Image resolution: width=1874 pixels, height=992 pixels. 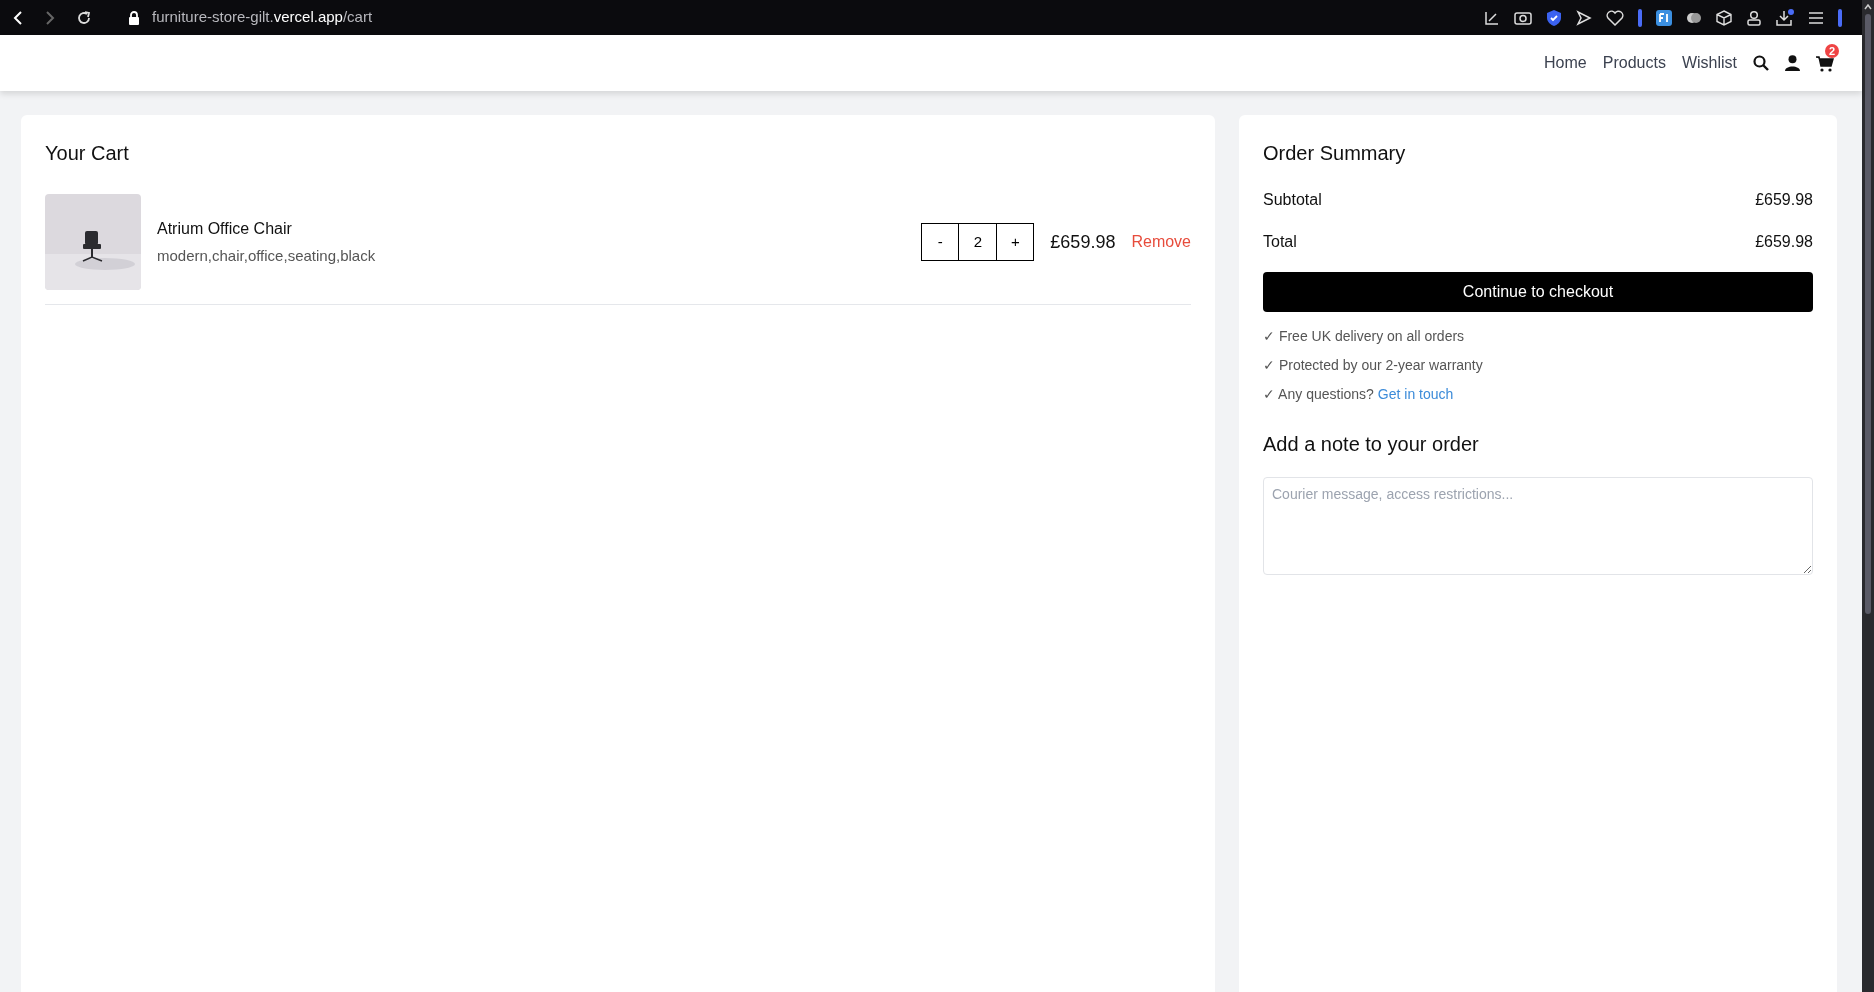 I want to click on note-title: Add a note to your order, so click(x=1371, y=444).